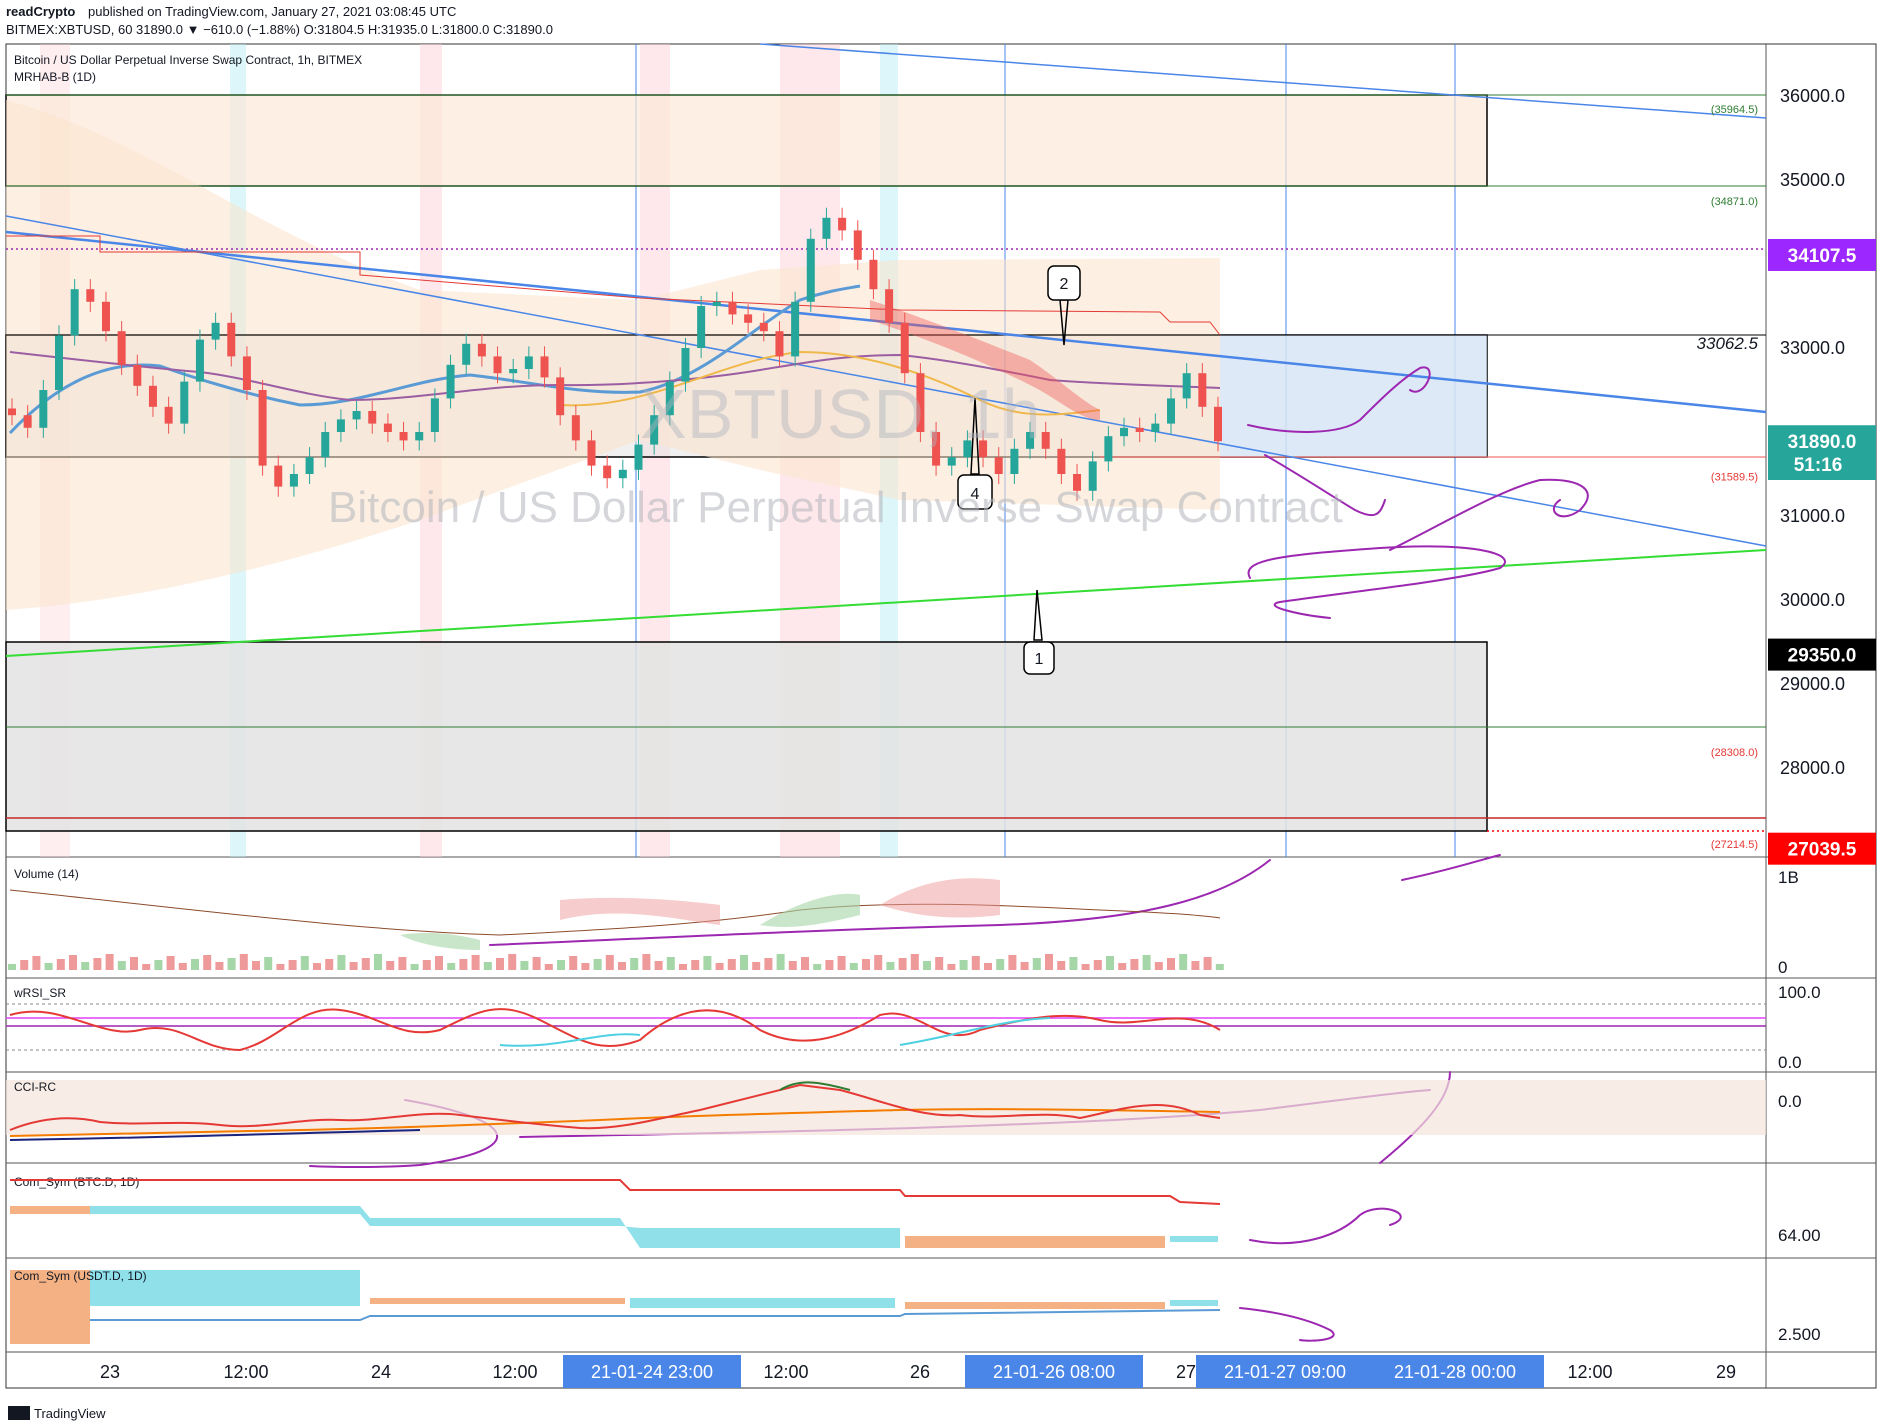  What do you see at coordinates (39, 993) in the screenshot?
I see `svg-text: wRSI_SR` at bounding box center [39, 993].